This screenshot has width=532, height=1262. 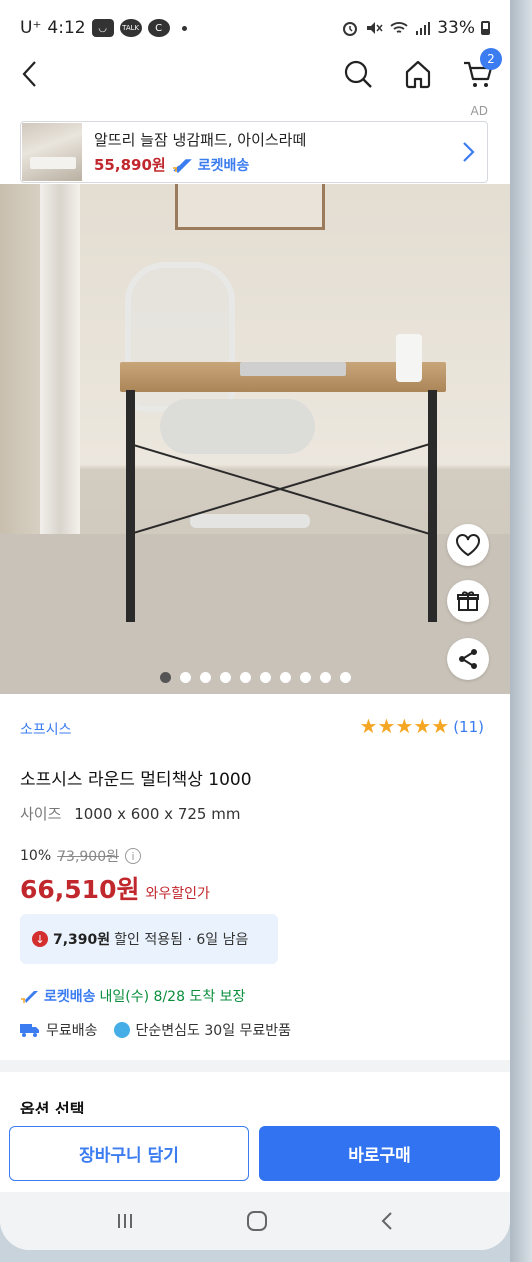 I want to click on coupon-amount: 7,390원, so click(x=82, y=940).